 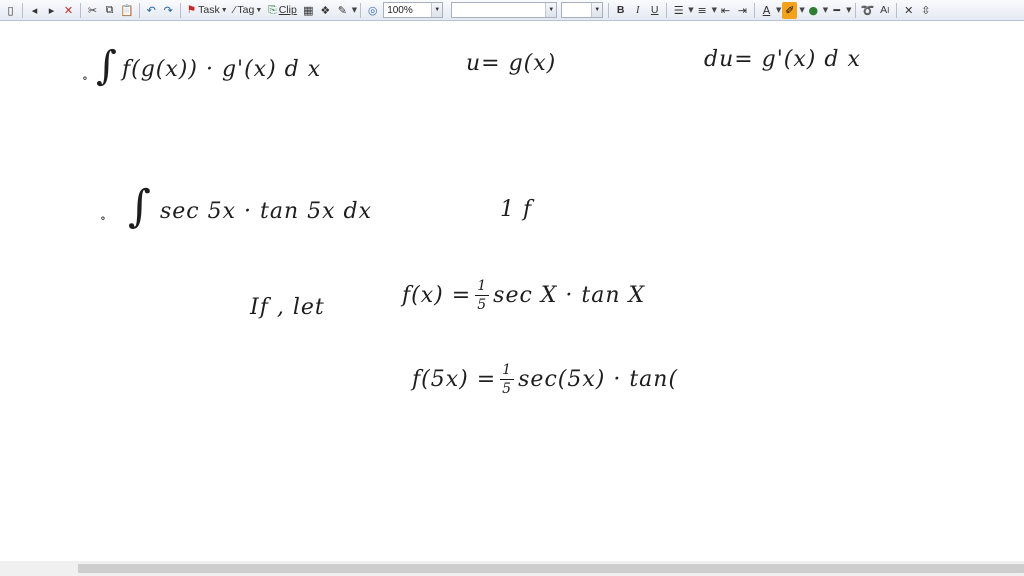 I want to click on bold-button: B, so click(x=620, y=10).